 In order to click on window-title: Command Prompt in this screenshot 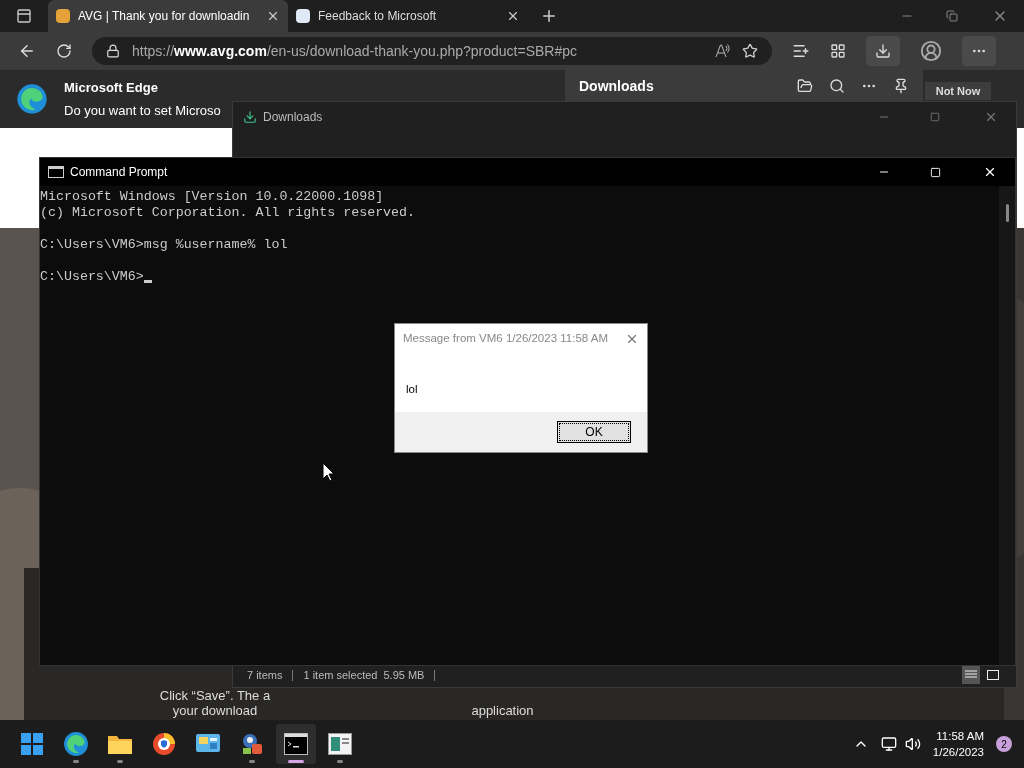, I will do `click(119, 172)`.